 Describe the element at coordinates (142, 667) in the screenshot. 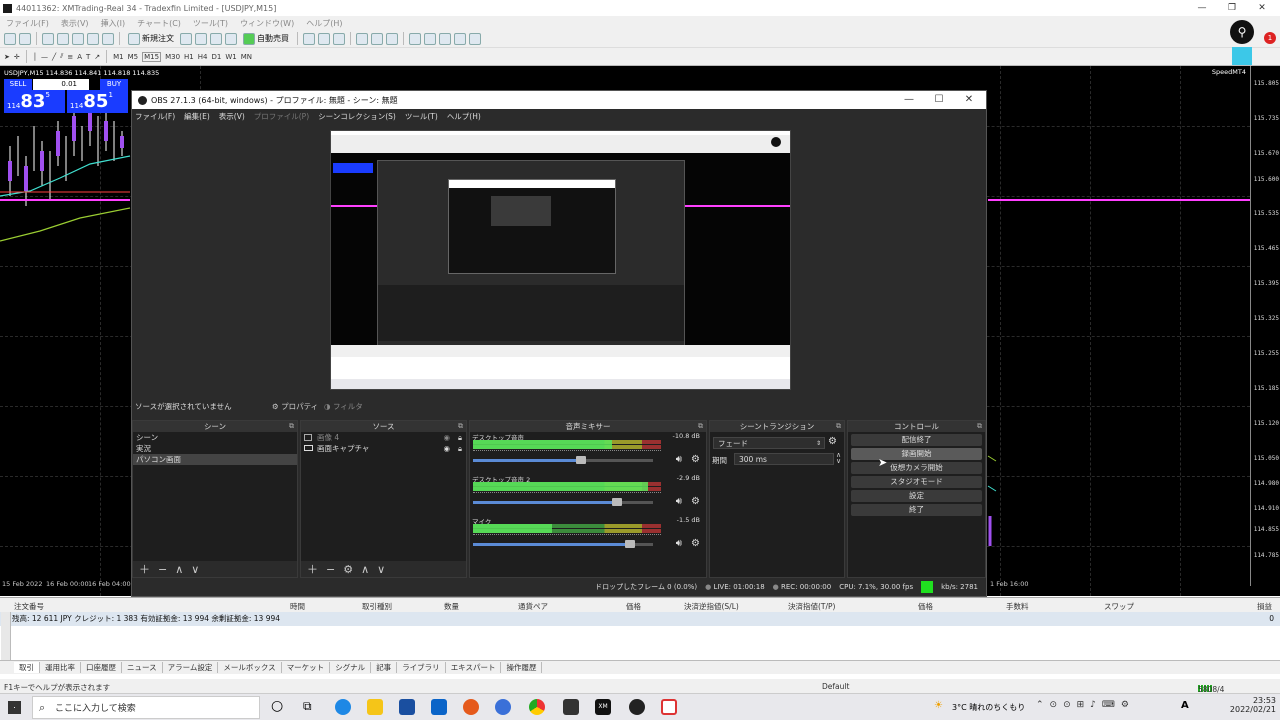

I see `tab-news: ニュース` at that location.